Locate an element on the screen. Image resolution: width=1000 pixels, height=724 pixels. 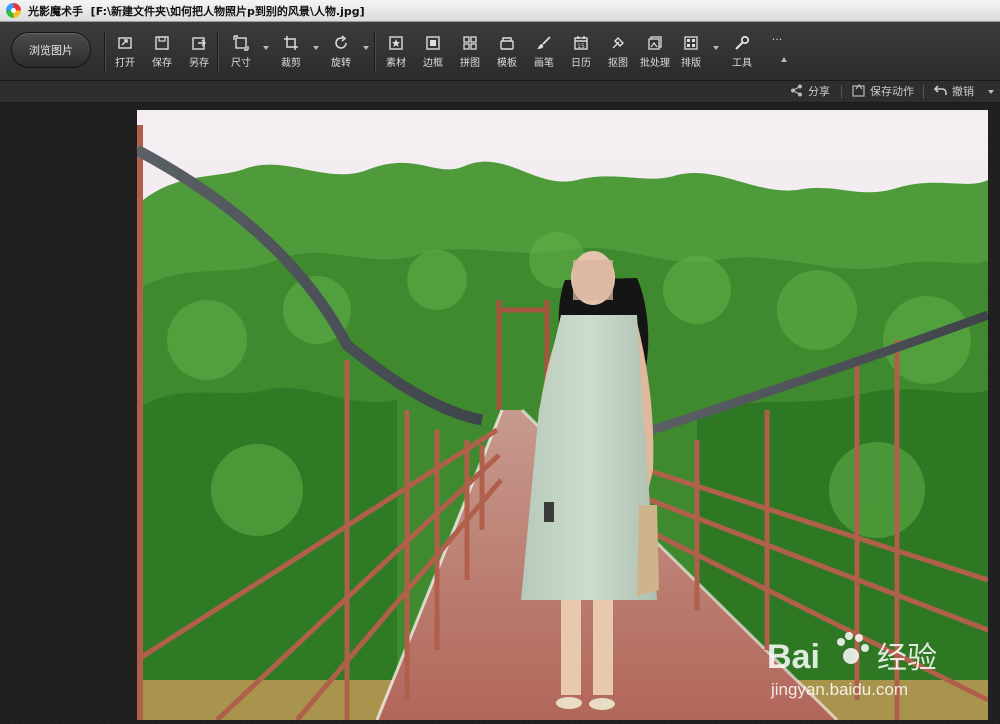
brush-button: 画笔 is located at coordinates (544, 52).